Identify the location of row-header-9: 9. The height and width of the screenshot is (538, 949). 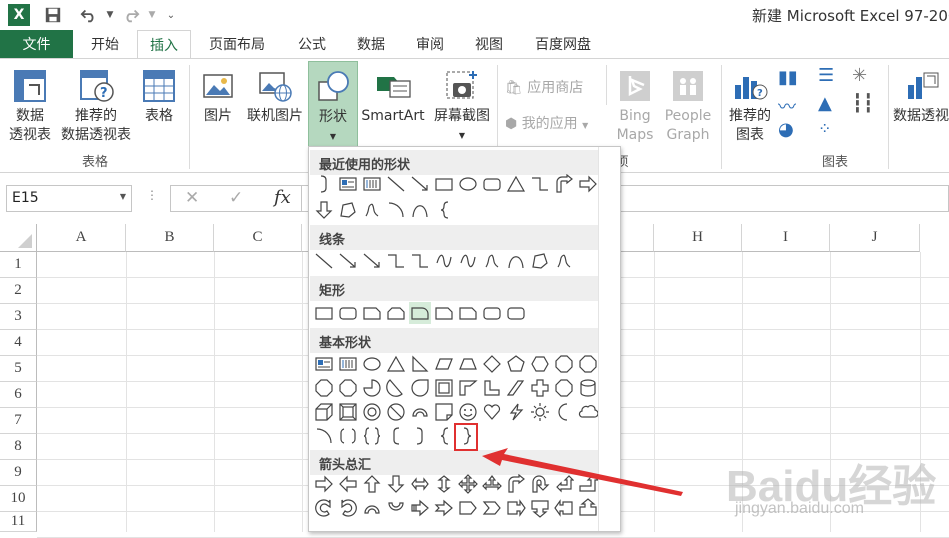
(18, 473).